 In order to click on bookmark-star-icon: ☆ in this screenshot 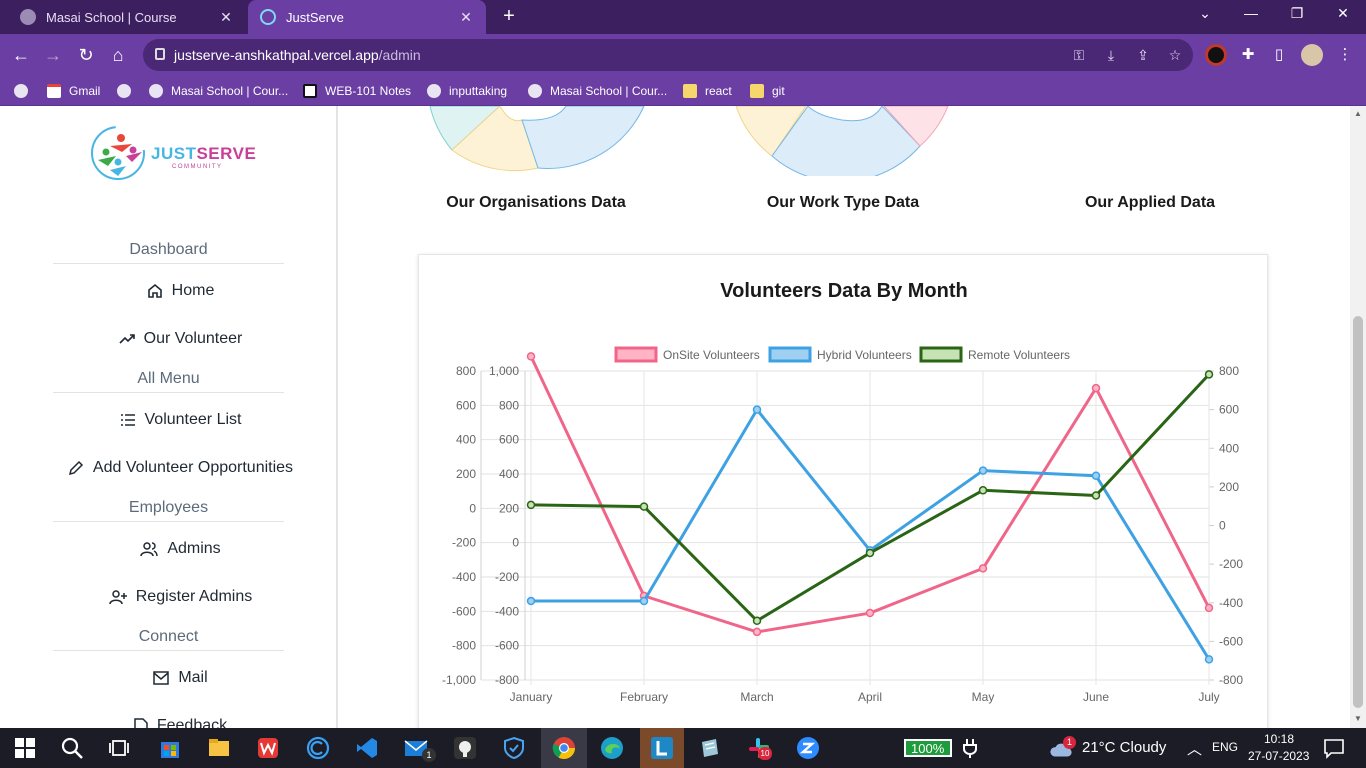, I will do `click(1175, 55)`.